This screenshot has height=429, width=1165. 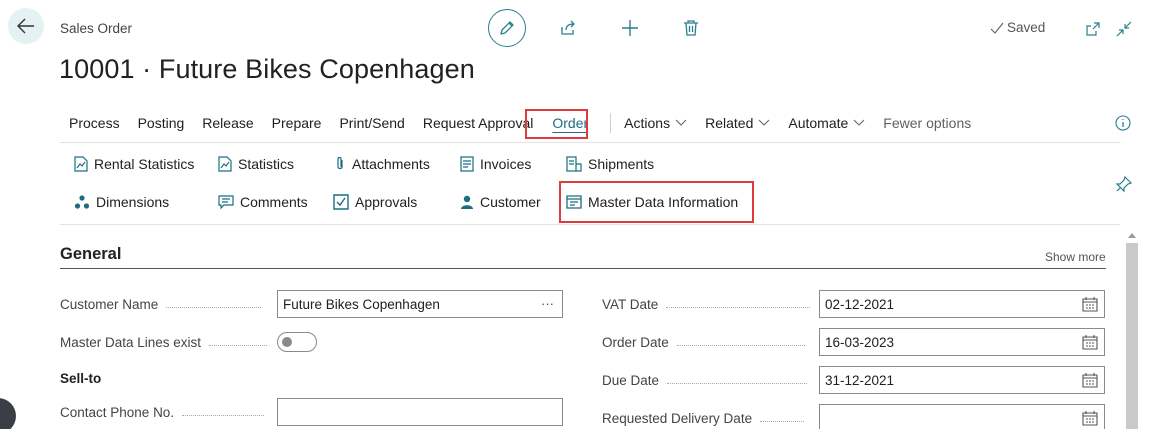 I want to click on dimensions-icon, so click(x=82, y=202).